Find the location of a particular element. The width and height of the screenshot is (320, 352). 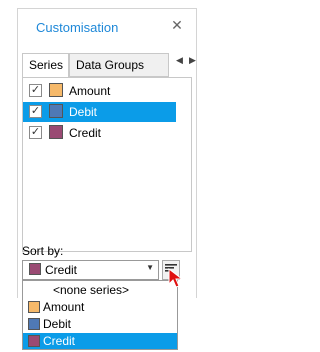

series-label: Amount is located at coordinates (90, 91).